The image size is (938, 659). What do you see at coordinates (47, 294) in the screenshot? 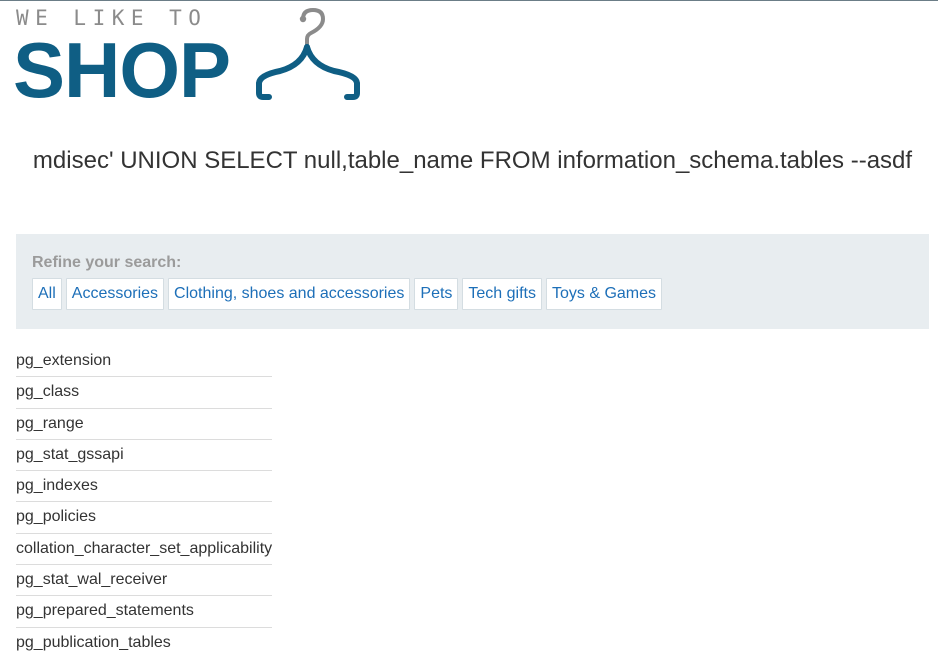
I see `filter-tag-all: All` at bounding box center [47, 294].